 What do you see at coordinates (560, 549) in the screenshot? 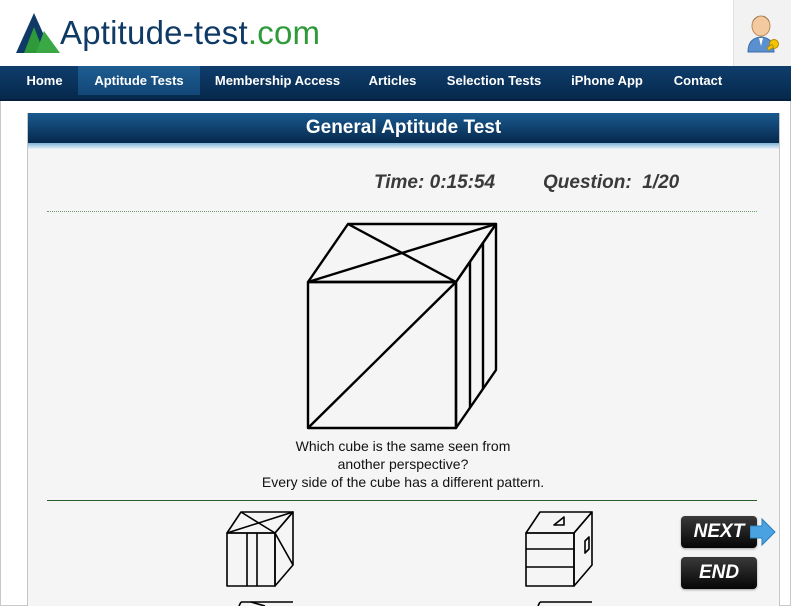
I see `answer-option-b` at bounding box center [560, 549].